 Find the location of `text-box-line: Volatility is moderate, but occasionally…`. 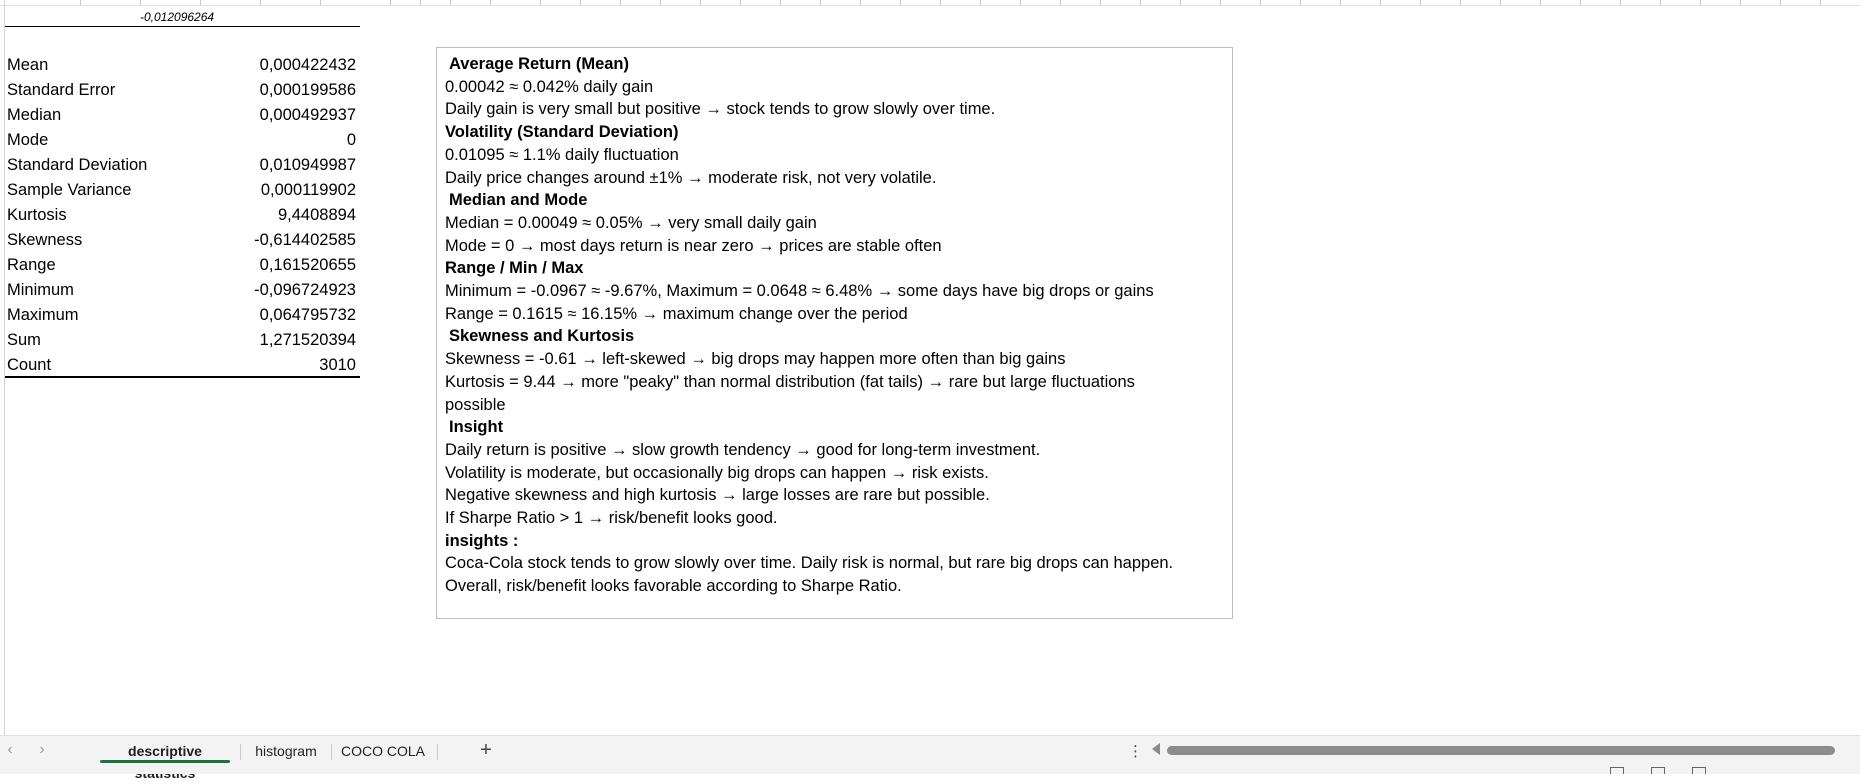

text-box-line: Volatility is moderate, but occasionally… is located at coordinates (717, 472).